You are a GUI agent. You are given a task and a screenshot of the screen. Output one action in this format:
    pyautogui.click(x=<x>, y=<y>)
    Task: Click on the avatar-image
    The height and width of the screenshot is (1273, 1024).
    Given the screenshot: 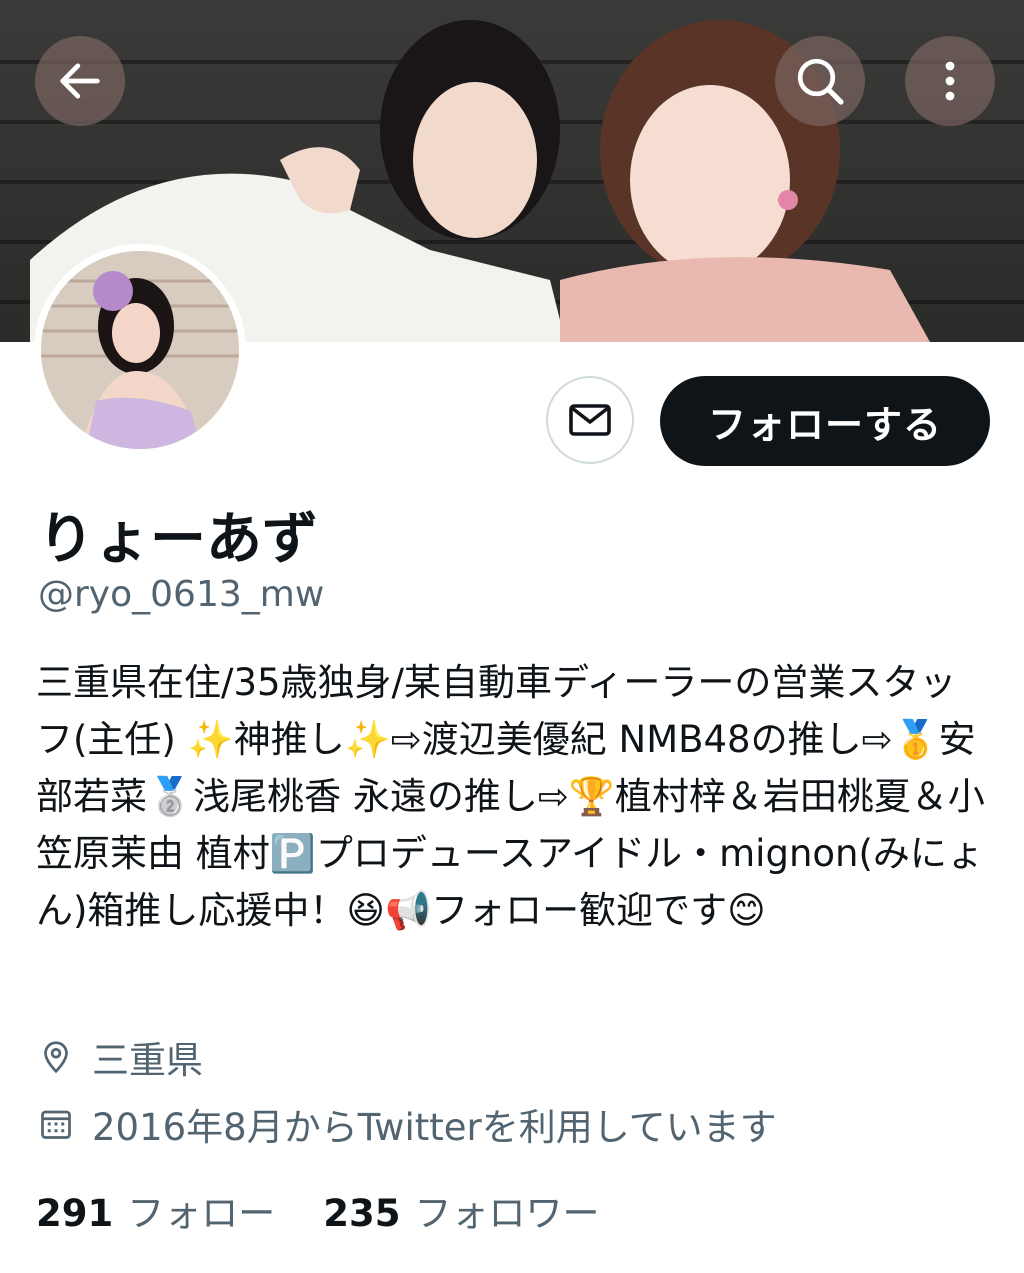 What is the action you would take?
    pyautogui.click(x=140, y=350)
    